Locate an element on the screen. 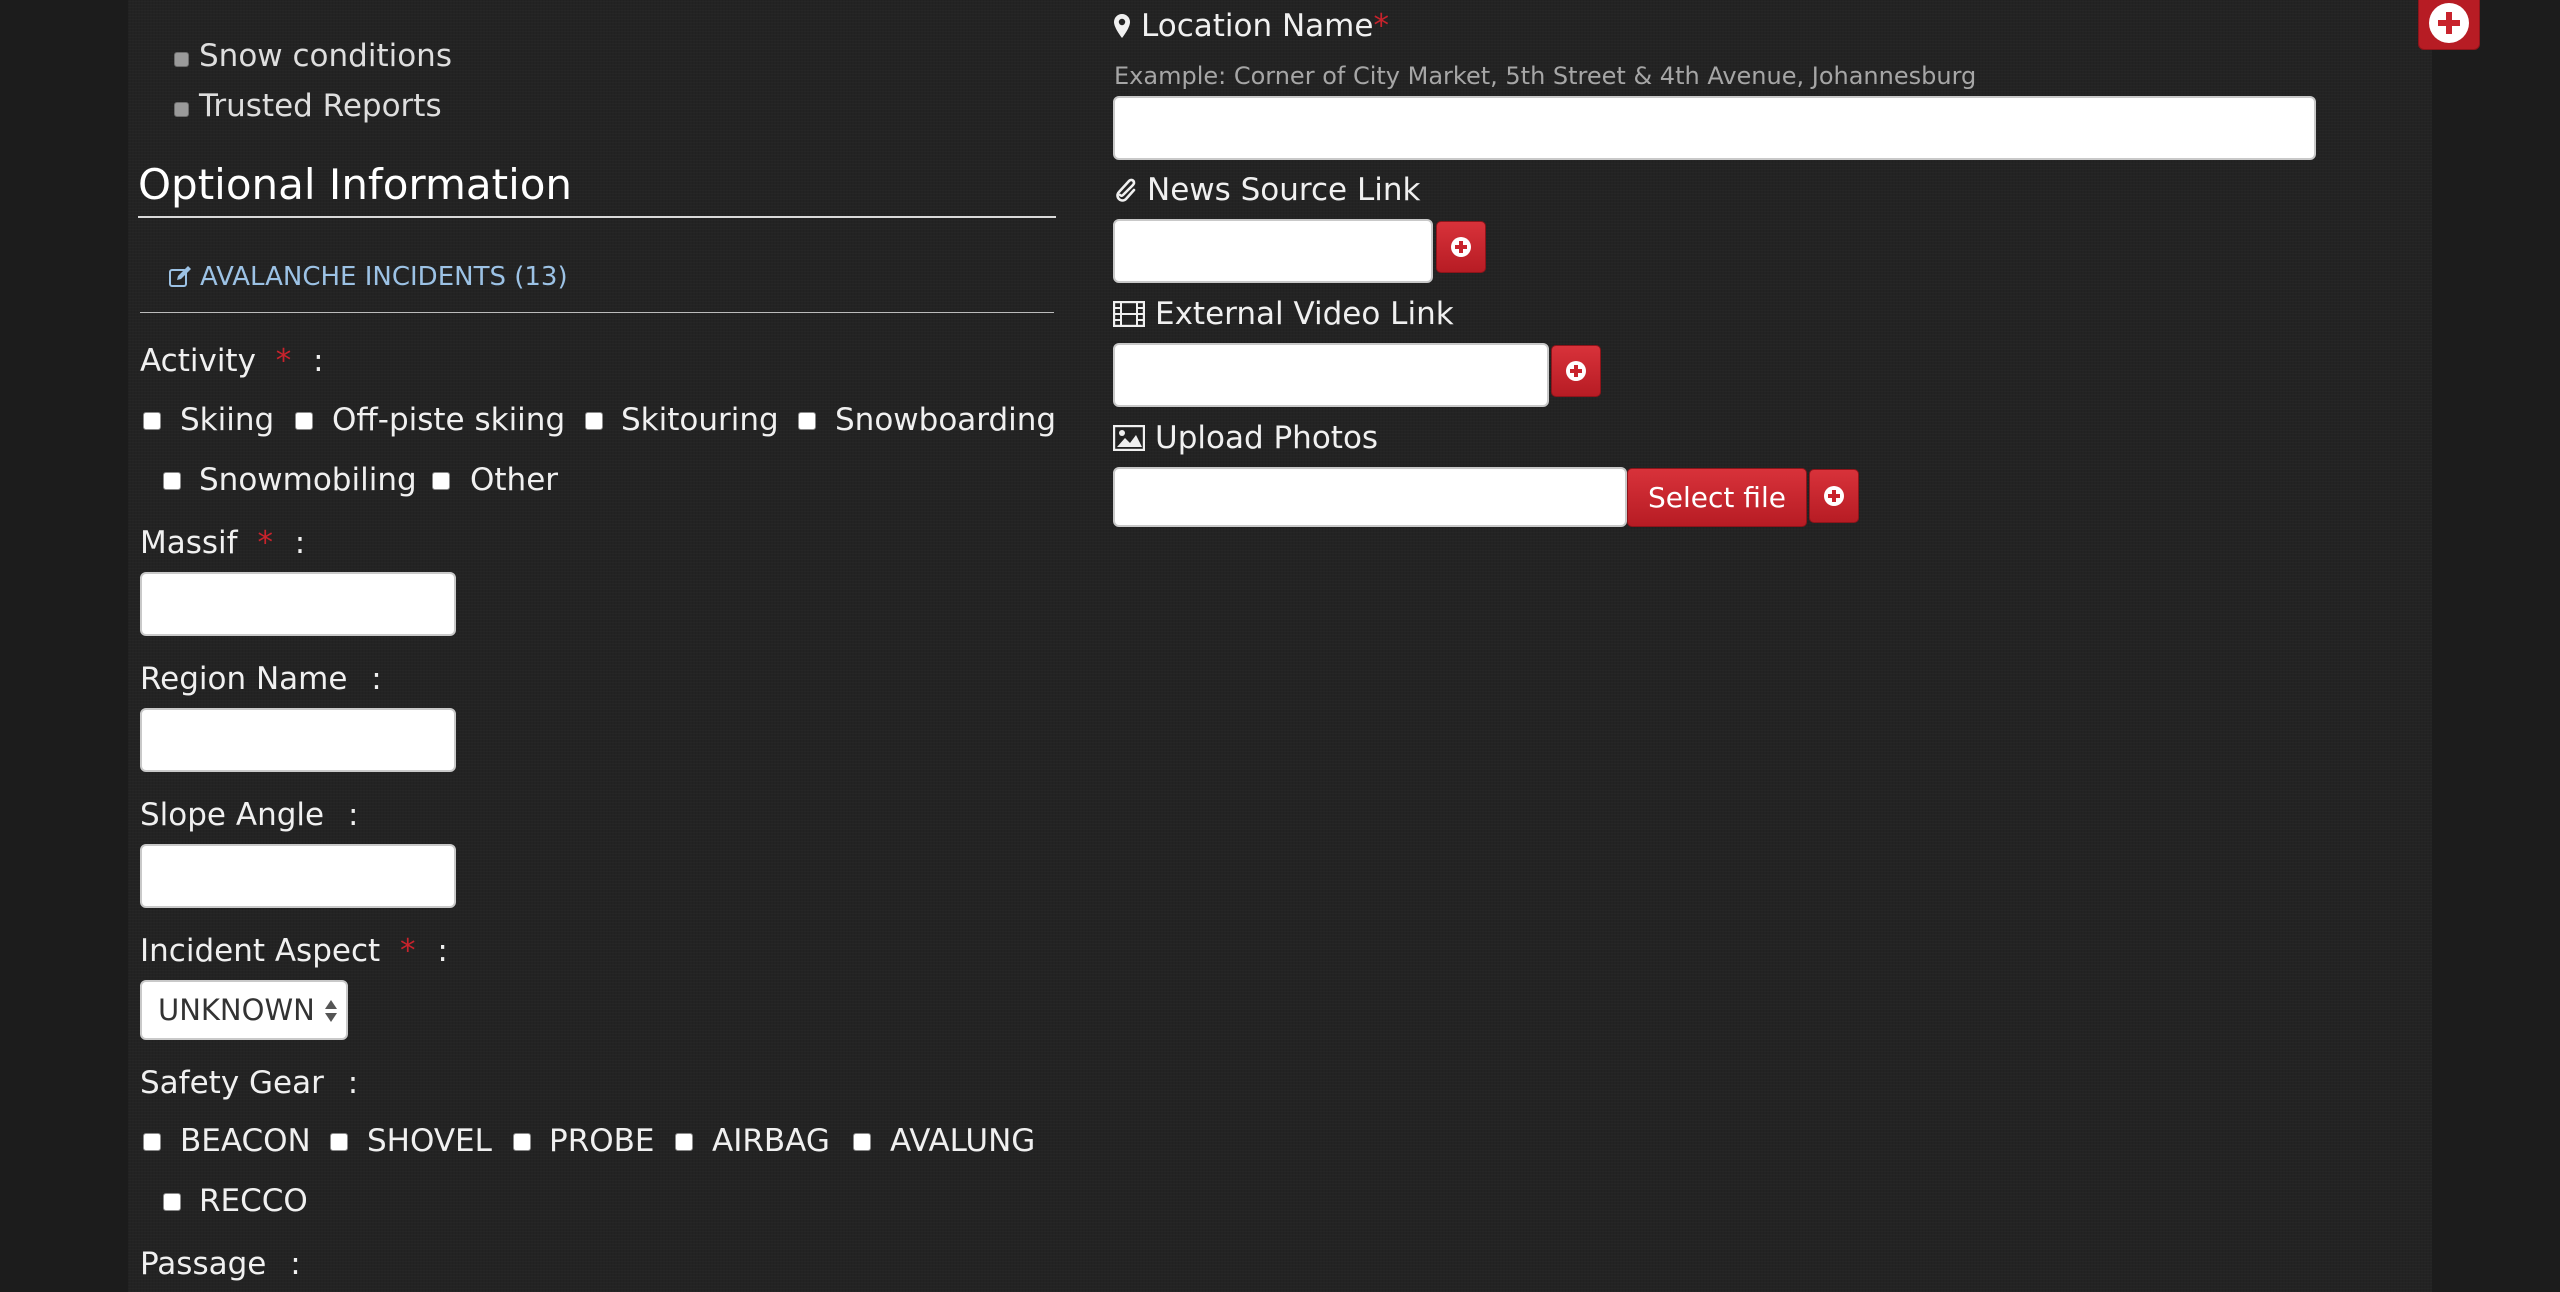 The height and width of the screenshot is (1292, 2560). safety-label-row: Safety Gear : is located at coordinates (249, 1083).